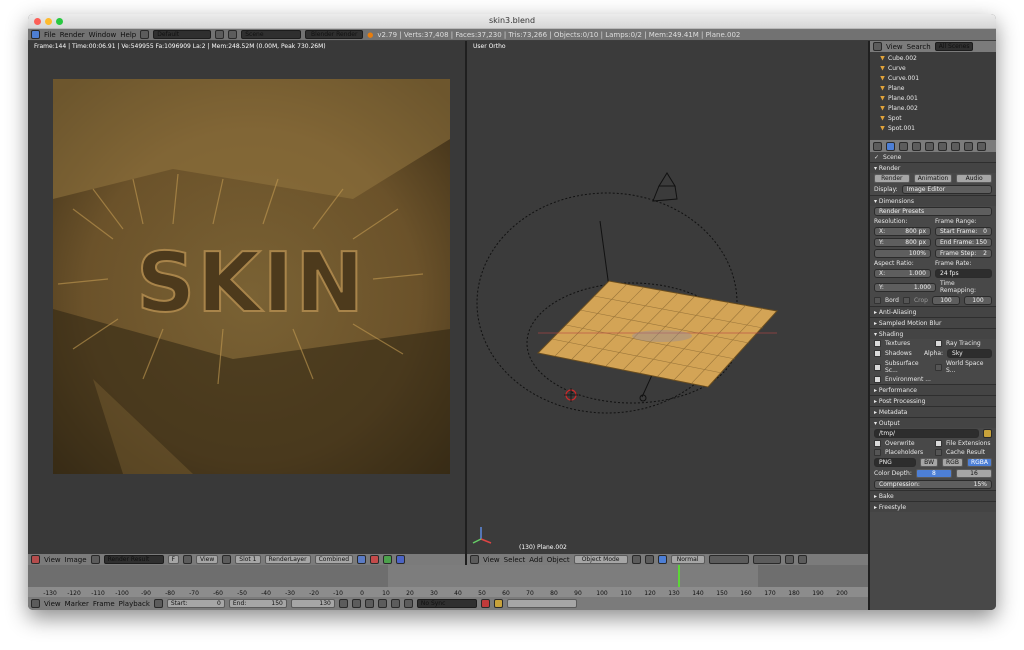  I want to click on shadows-checkbox, so click(877, 353).